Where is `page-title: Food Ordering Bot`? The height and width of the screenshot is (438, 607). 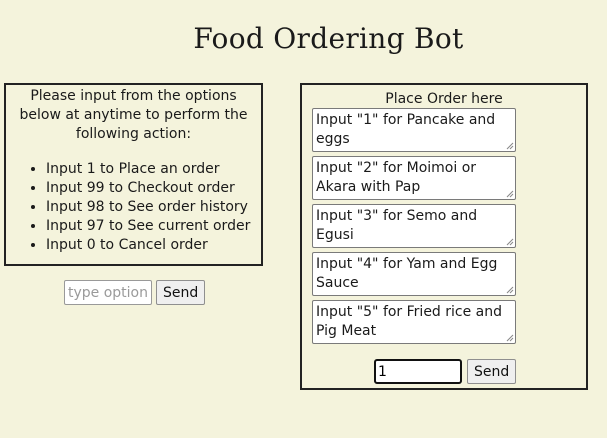
page-title: Food Ordering Bot is located at coordinates (328, 38).